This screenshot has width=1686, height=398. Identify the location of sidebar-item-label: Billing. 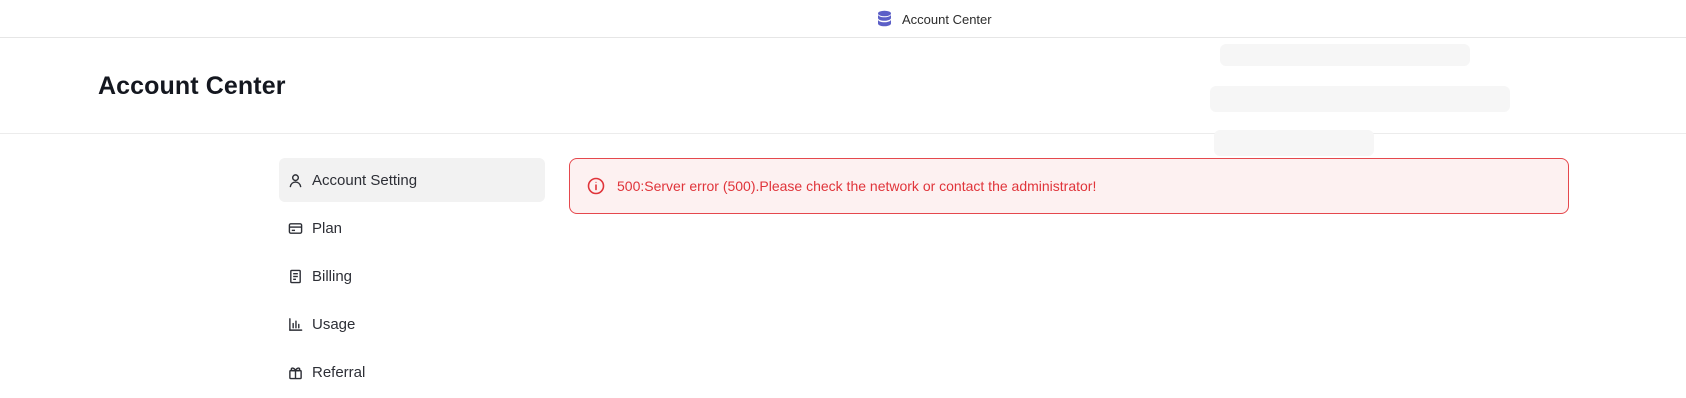
(332, 276).